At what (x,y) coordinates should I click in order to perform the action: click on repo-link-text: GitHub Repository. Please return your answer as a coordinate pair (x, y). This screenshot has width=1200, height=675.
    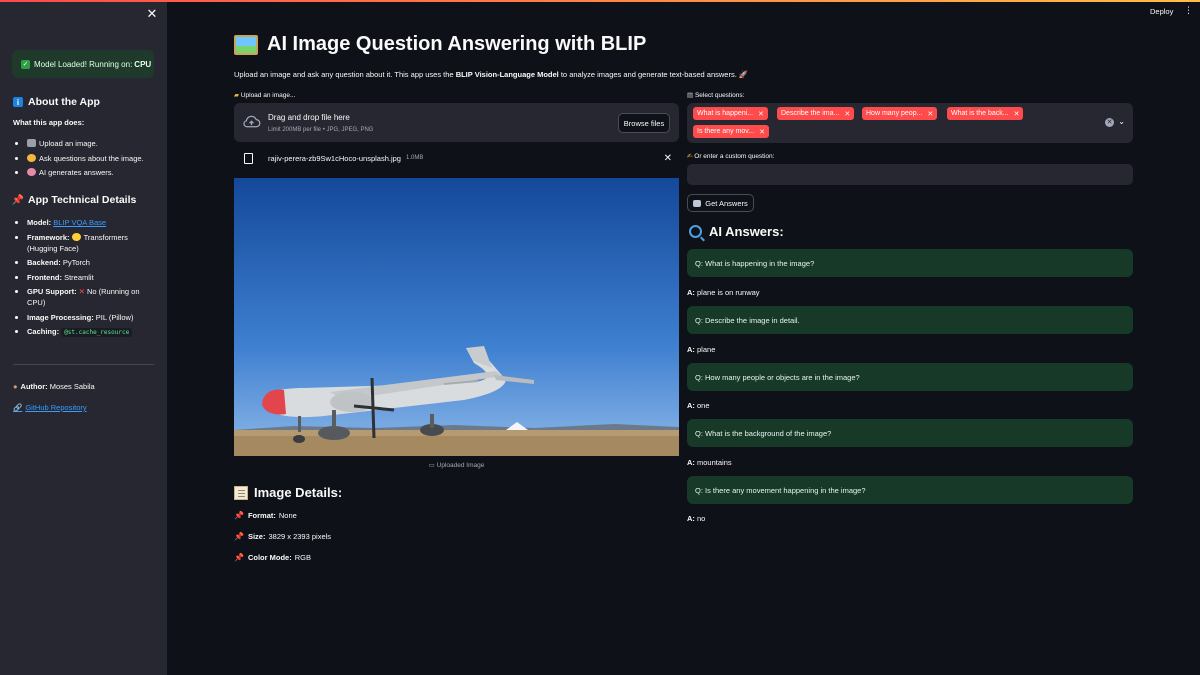
    Looking at the image, I should click on (55, 407).